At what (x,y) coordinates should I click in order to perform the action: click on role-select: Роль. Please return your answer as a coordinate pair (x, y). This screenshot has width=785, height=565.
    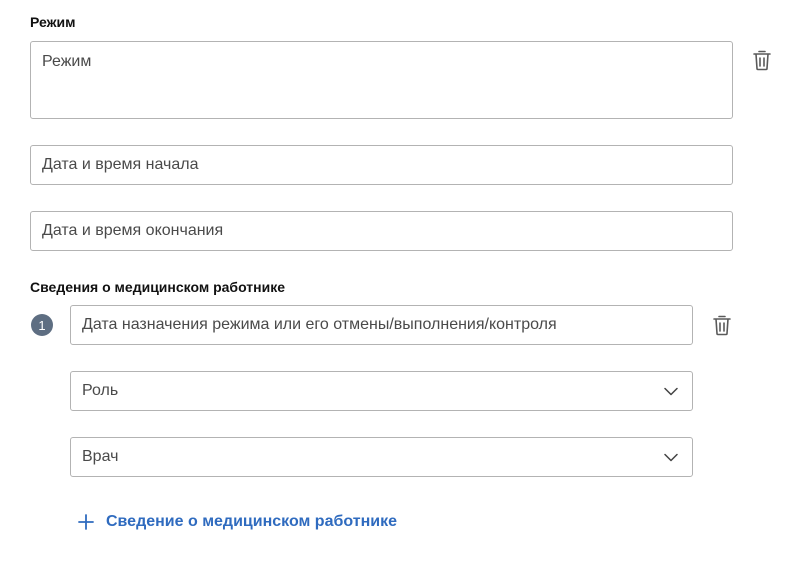
    Looking at the image, I should click on (381, 391).